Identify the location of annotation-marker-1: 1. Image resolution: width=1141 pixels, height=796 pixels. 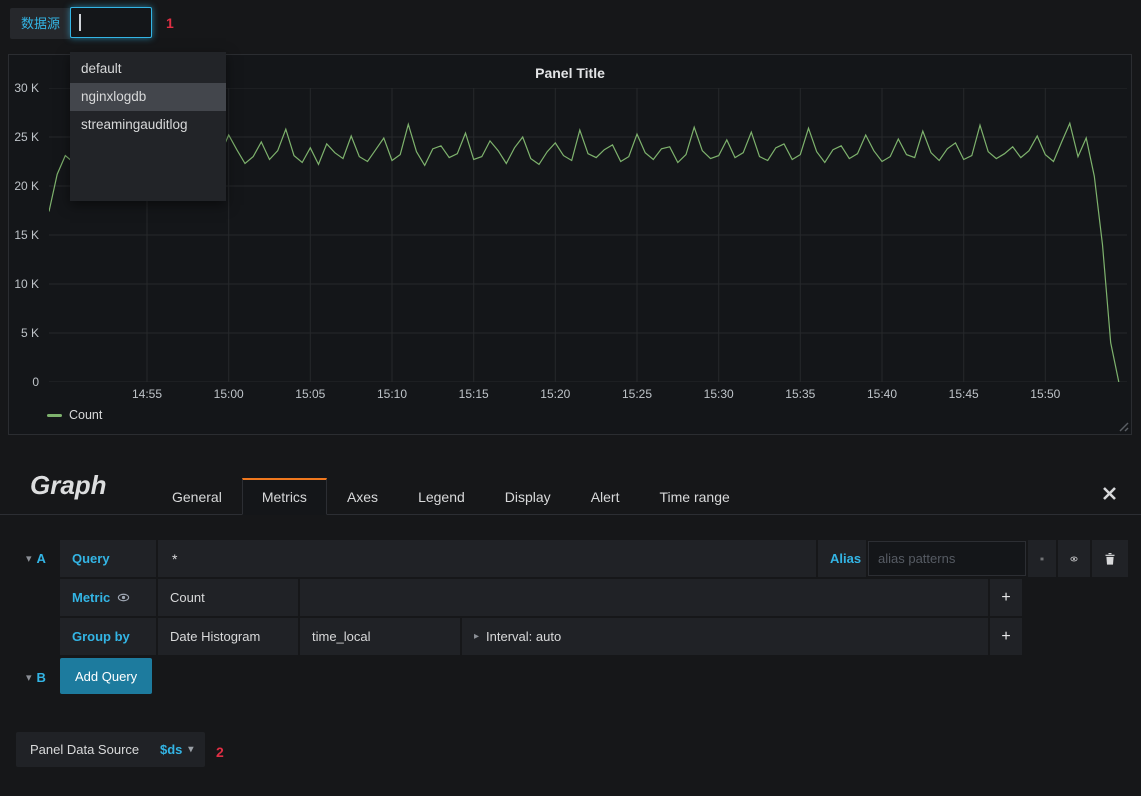
(170, 23).